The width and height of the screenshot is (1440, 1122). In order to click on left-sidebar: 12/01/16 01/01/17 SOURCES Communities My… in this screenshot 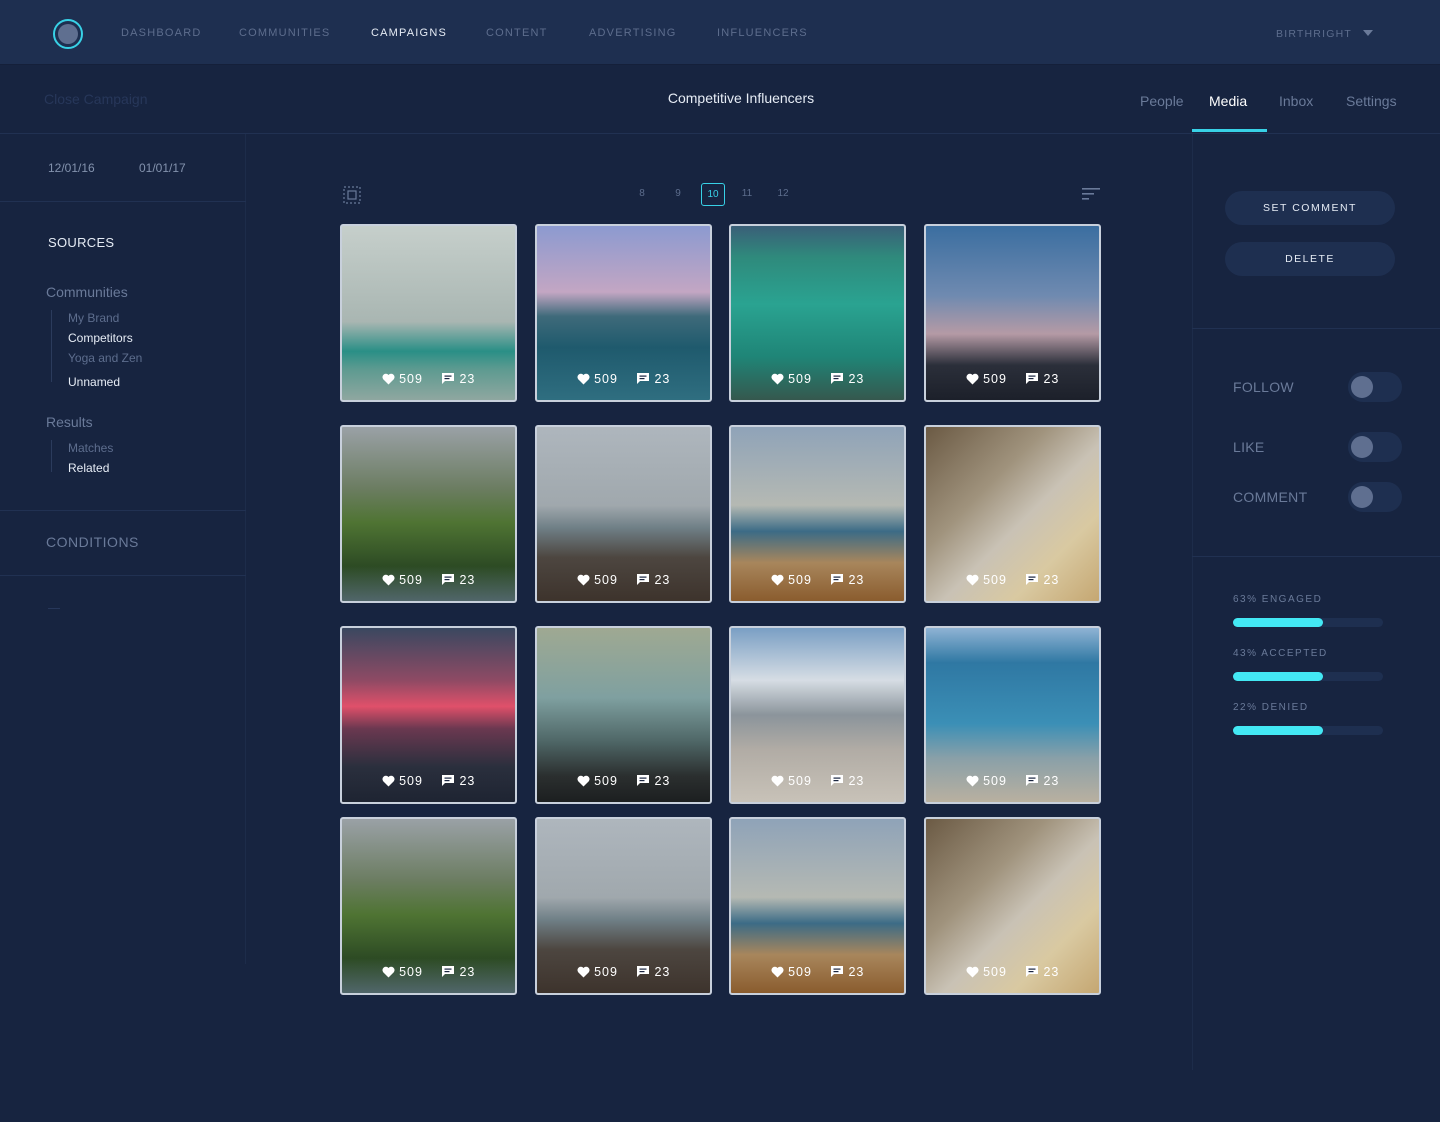, I will do `click(123, 549)`.